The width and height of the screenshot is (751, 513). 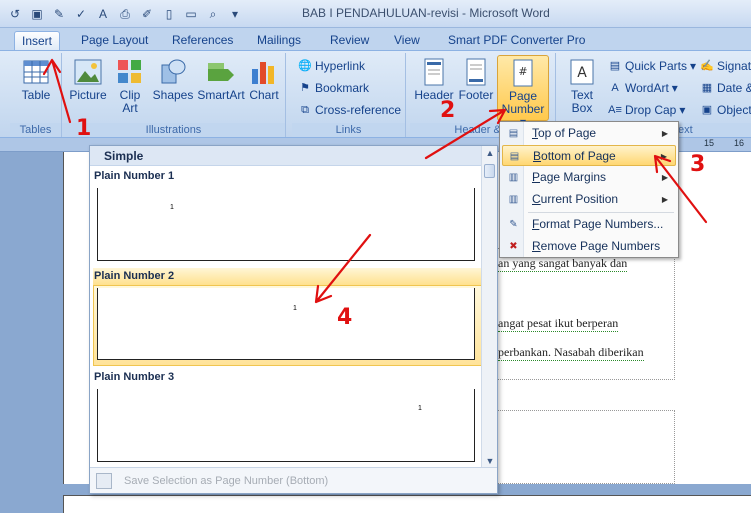 I want to click on customize-icon: ▾, so click(x=235, y=14).